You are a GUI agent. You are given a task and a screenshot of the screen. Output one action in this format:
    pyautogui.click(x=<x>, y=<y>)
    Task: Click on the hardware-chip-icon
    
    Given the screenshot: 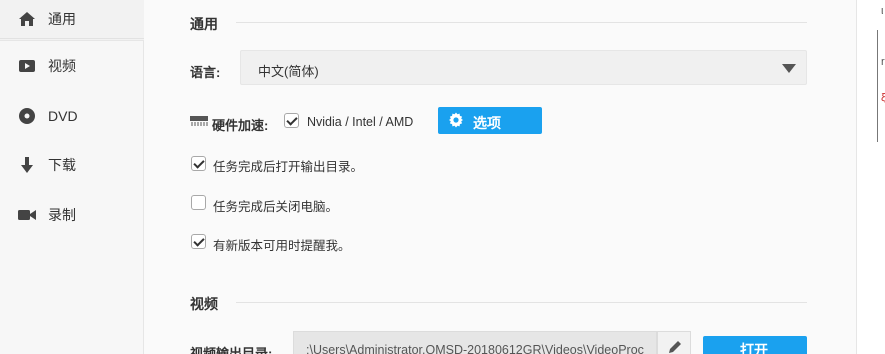 What is the action you would take?
    pyautogui.click(x=199, y=121)
    